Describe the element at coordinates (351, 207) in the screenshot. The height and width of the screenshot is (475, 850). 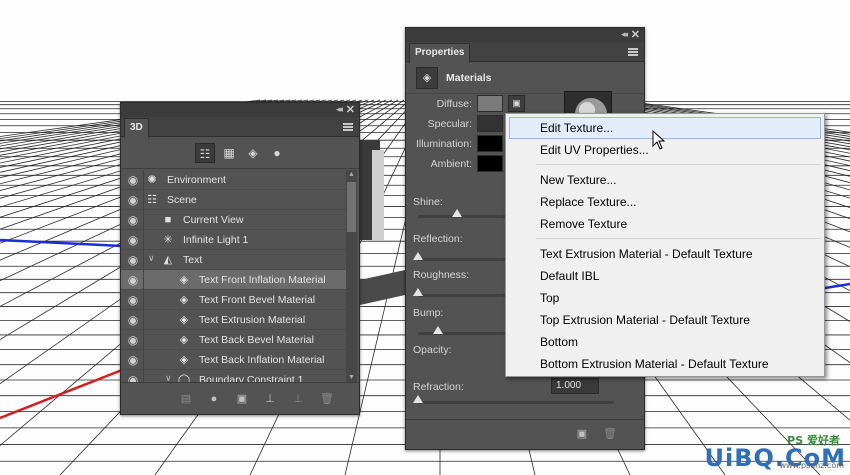
I see `scrollbar-thumb` at that location.